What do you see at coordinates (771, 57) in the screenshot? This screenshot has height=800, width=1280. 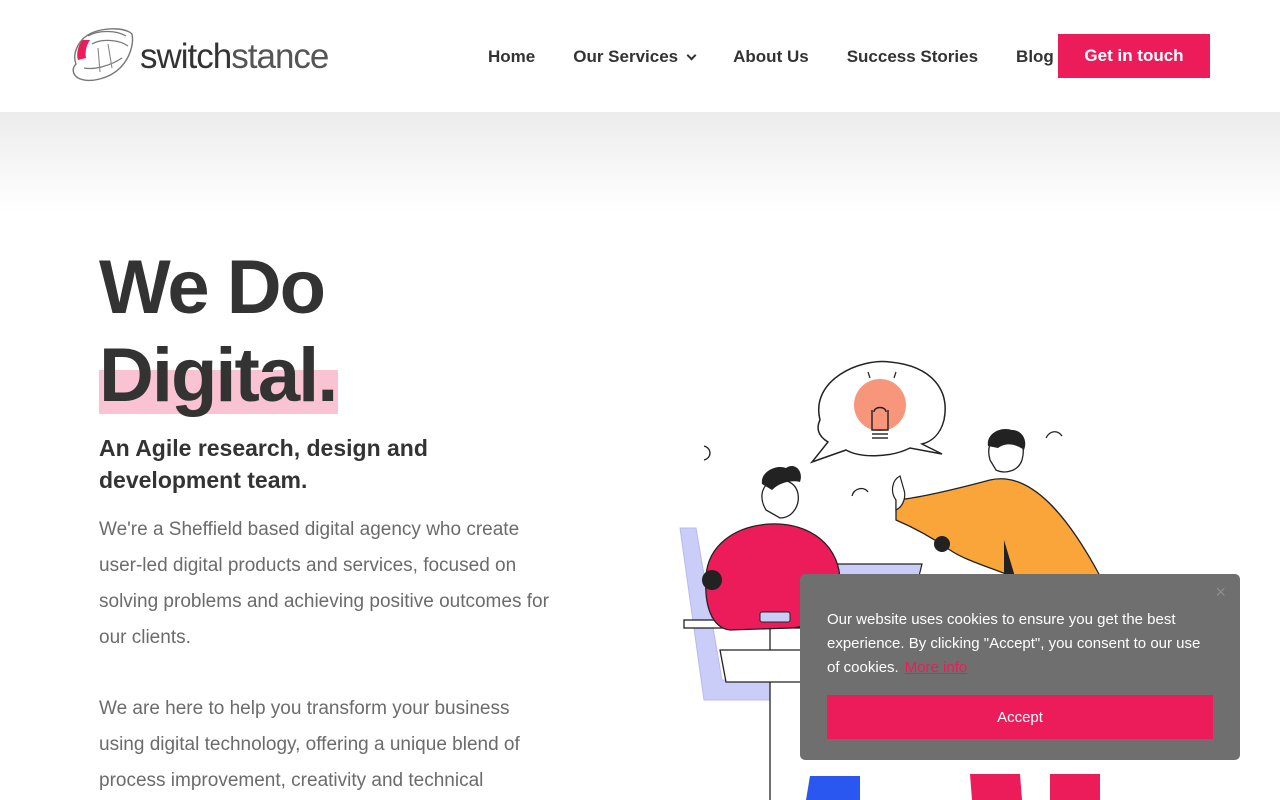 I see `nav-about-us: About Us` at bounding box center [771, 57].